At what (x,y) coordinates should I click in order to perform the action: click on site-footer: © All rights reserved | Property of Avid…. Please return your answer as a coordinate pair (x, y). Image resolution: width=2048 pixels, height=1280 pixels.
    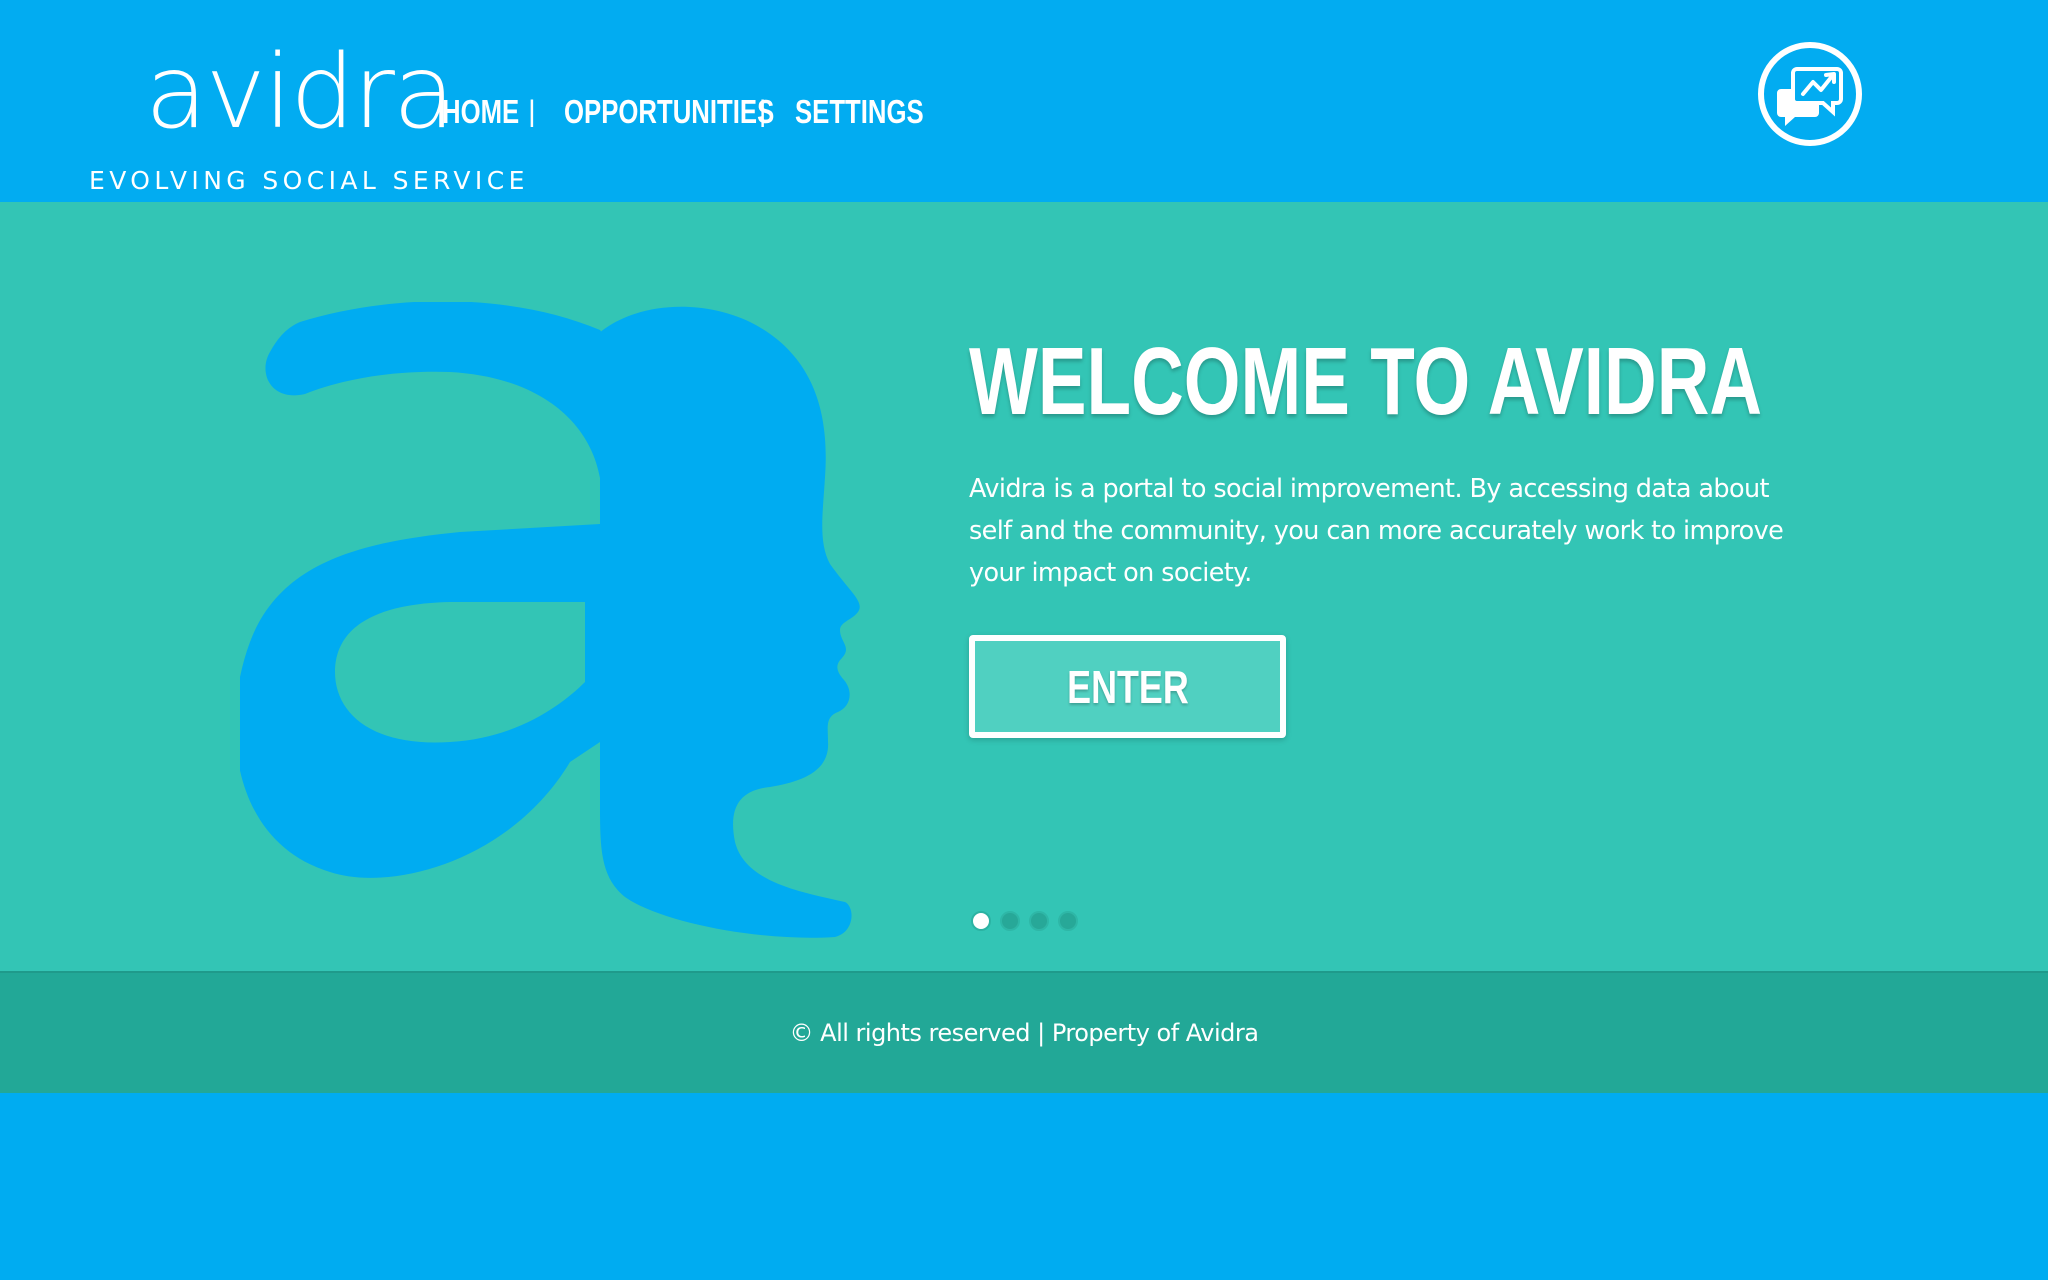
    Looking at the image, I should click on (1024, 1032).